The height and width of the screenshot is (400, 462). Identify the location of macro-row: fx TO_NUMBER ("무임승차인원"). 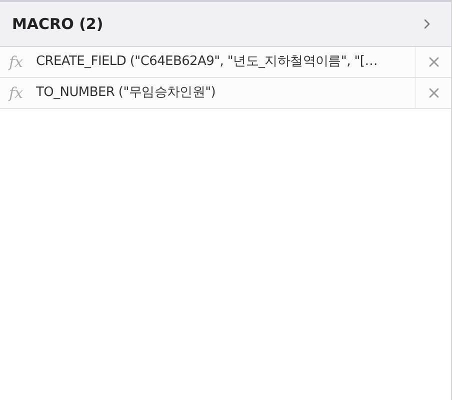
(225, 93).